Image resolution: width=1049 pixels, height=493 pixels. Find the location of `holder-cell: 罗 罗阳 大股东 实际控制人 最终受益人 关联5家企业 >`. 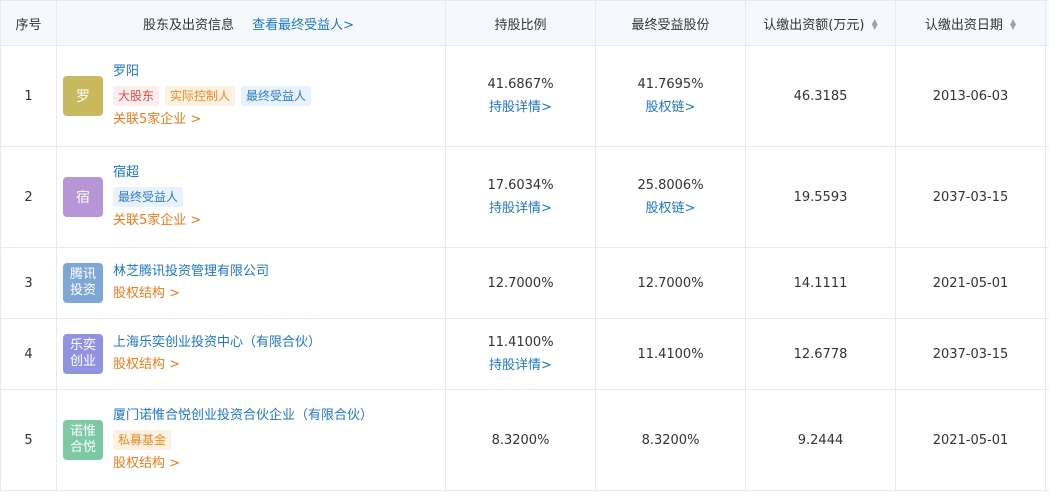

holder-cell: 罗 罗阳 大股东 实际控制人 最终受益人 关联5家企业 > is located at coordinates (251, 96).